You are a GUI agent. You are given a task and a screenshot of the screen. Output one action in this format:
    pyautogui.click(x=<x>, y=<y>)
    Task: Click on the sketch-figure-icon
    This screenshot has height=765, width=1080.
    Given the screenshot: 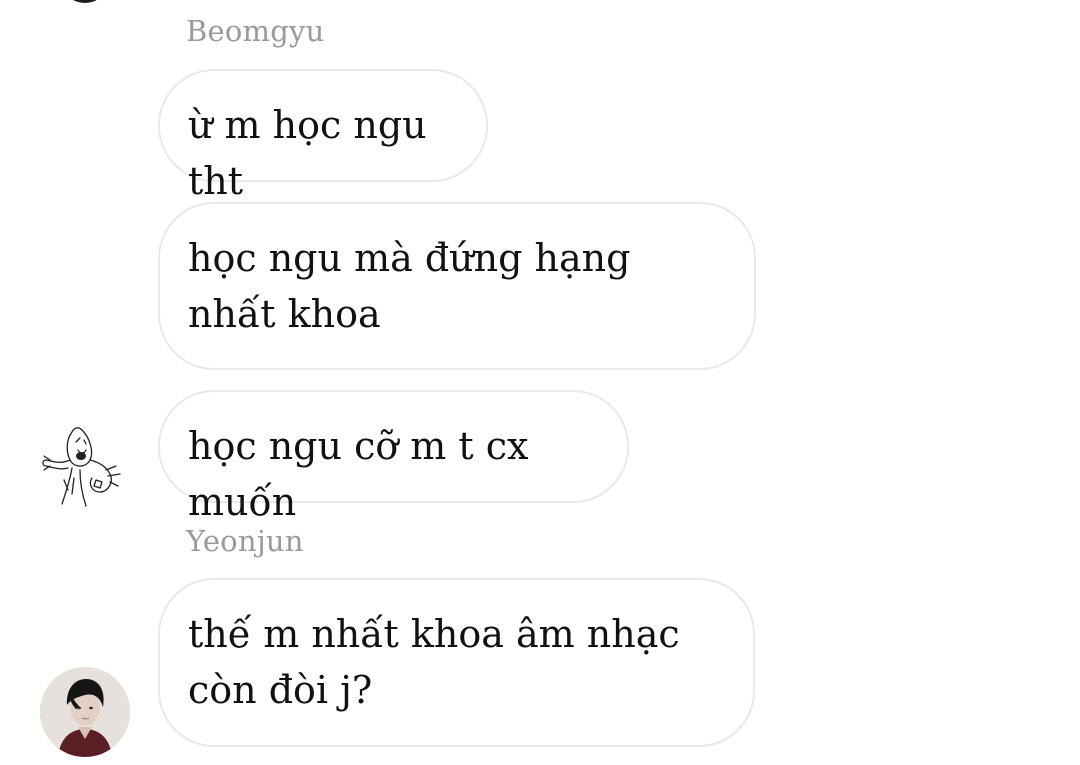 What is the action you would take?
    pyautogui.click(x=81, y=467)
    